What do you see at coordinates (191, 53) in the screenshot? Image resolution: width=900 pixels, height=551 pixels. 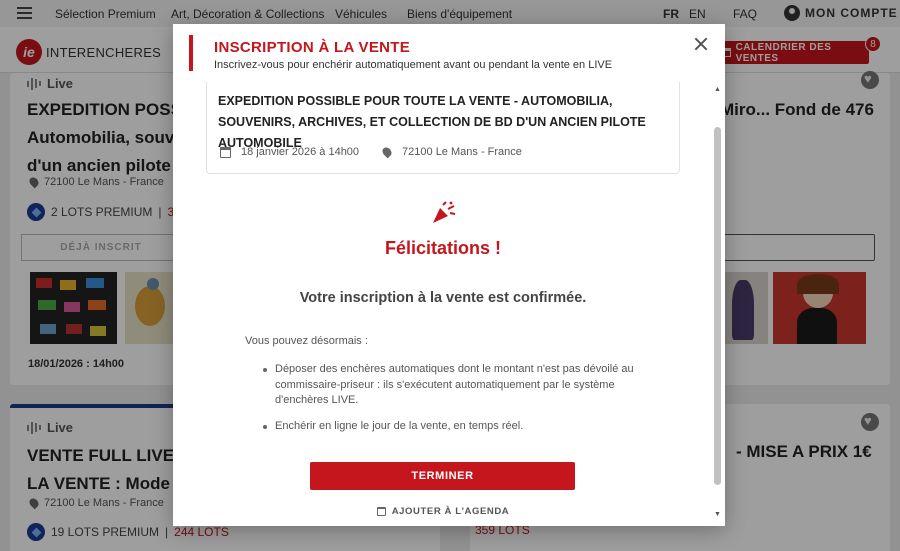 I see `accent-bar` at bounding box center [191, 53].